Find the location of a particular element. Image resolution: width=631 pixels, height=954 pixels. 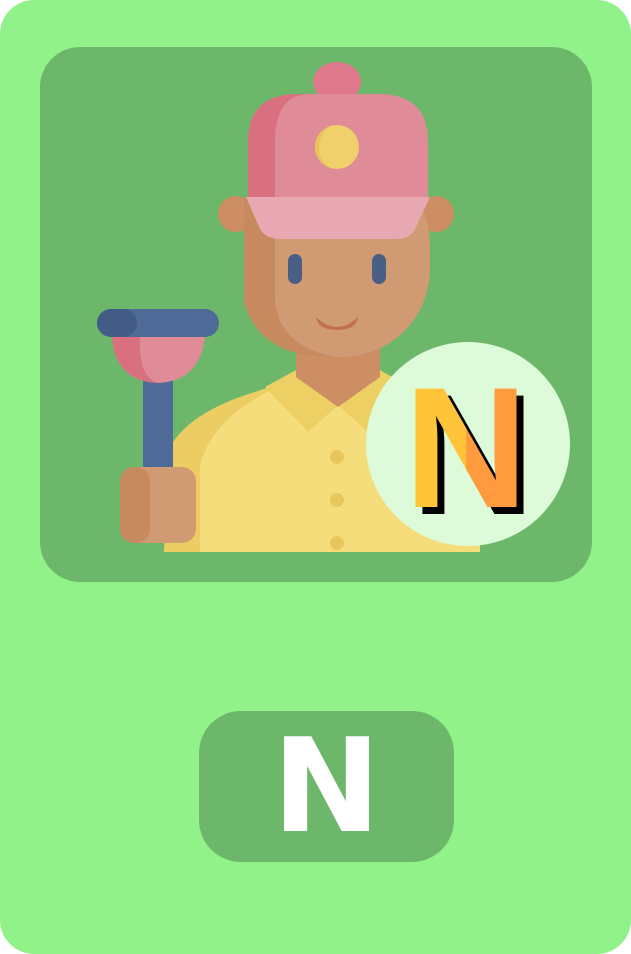

letter-label-text: N is located at coordinates (326, 786).